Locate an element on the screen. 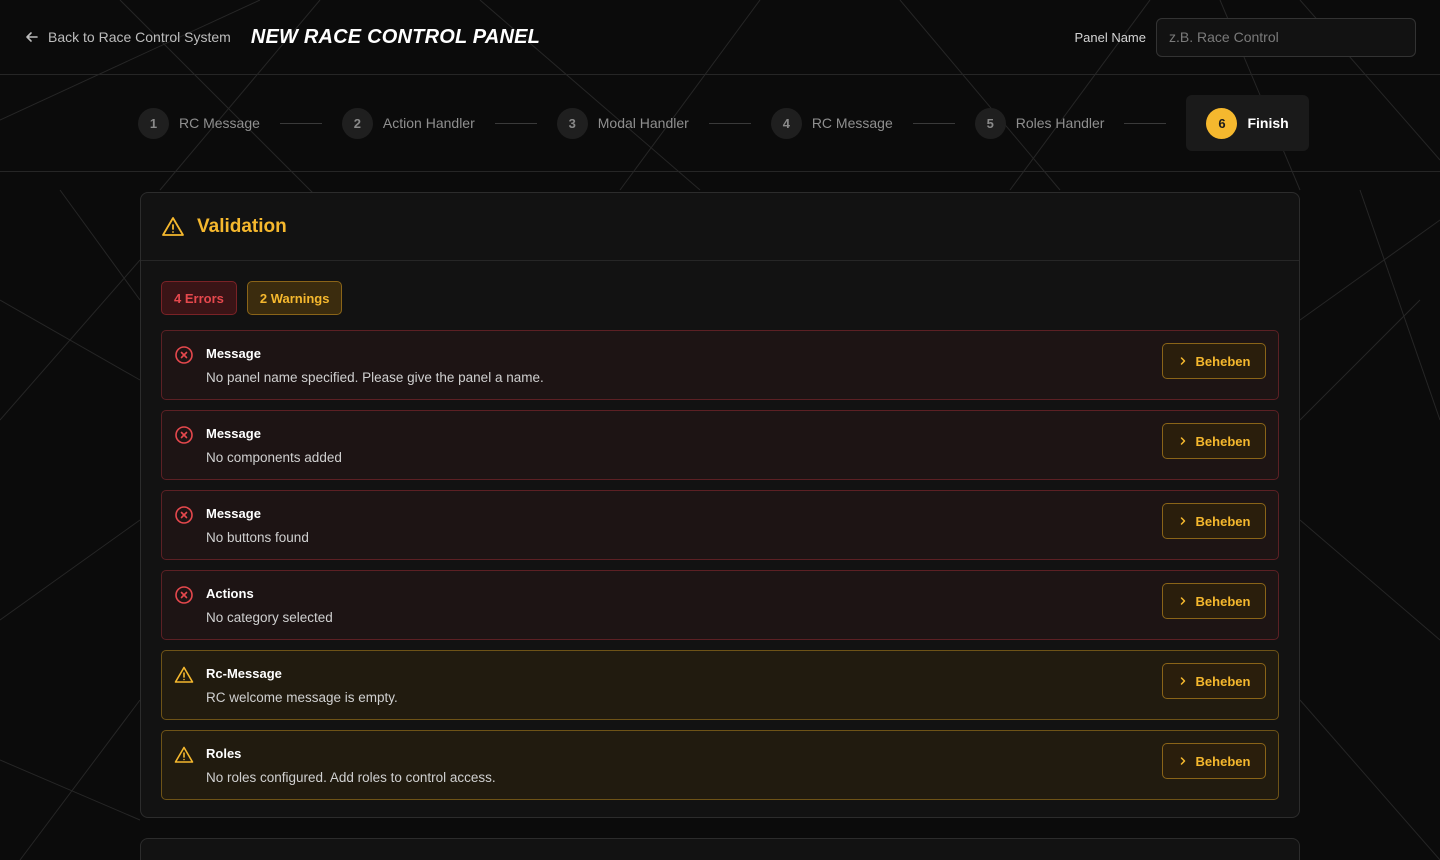 Image resolution: width=1440 pixels, height=860 pixels. issue-text: Rc-Message RC welcome message is empty. is located at coordinates (302, 685).